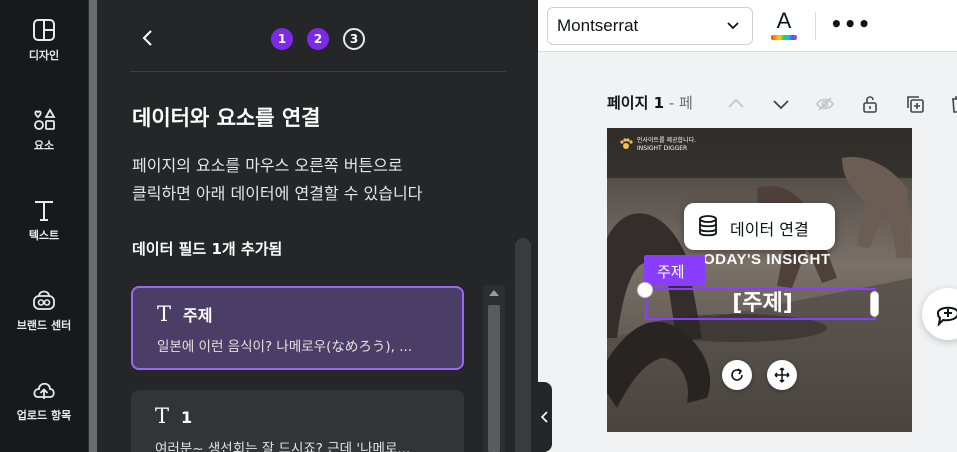 The image size is (957, 452). What do you see at coordinates (674, 270) in the screenshot?
I see `data-field-tag: 주제` at bounding box center [674, 270].